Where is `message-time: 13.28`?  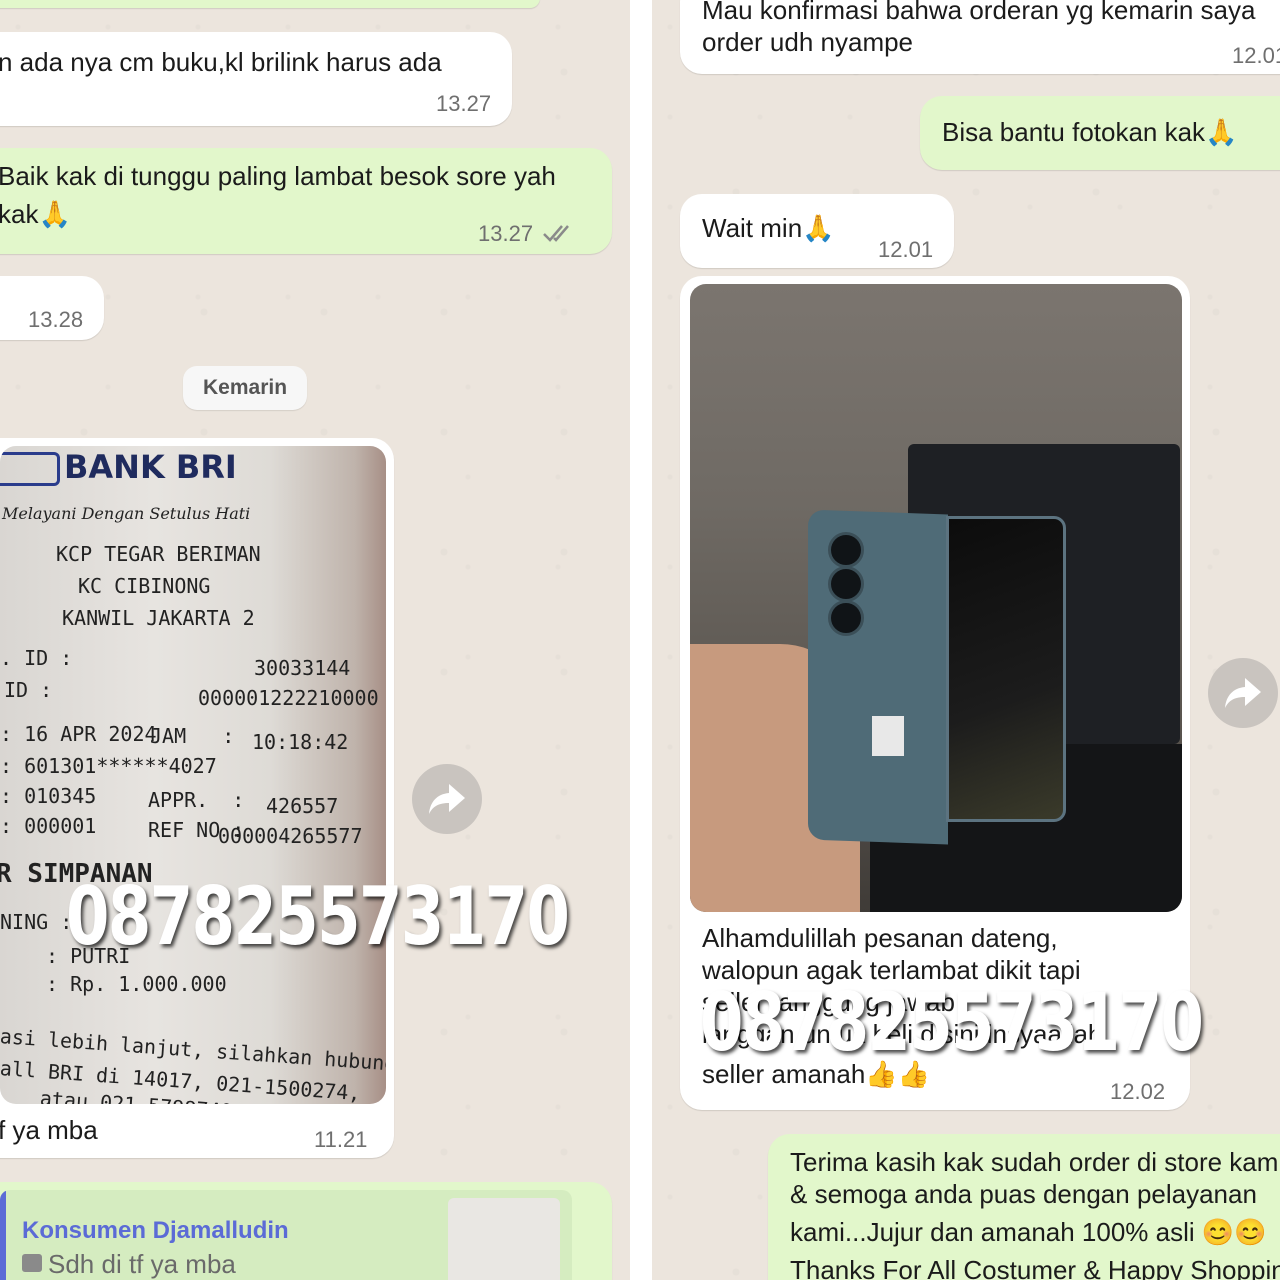 message-time: 13.28 is located at coordinates (56, 319).